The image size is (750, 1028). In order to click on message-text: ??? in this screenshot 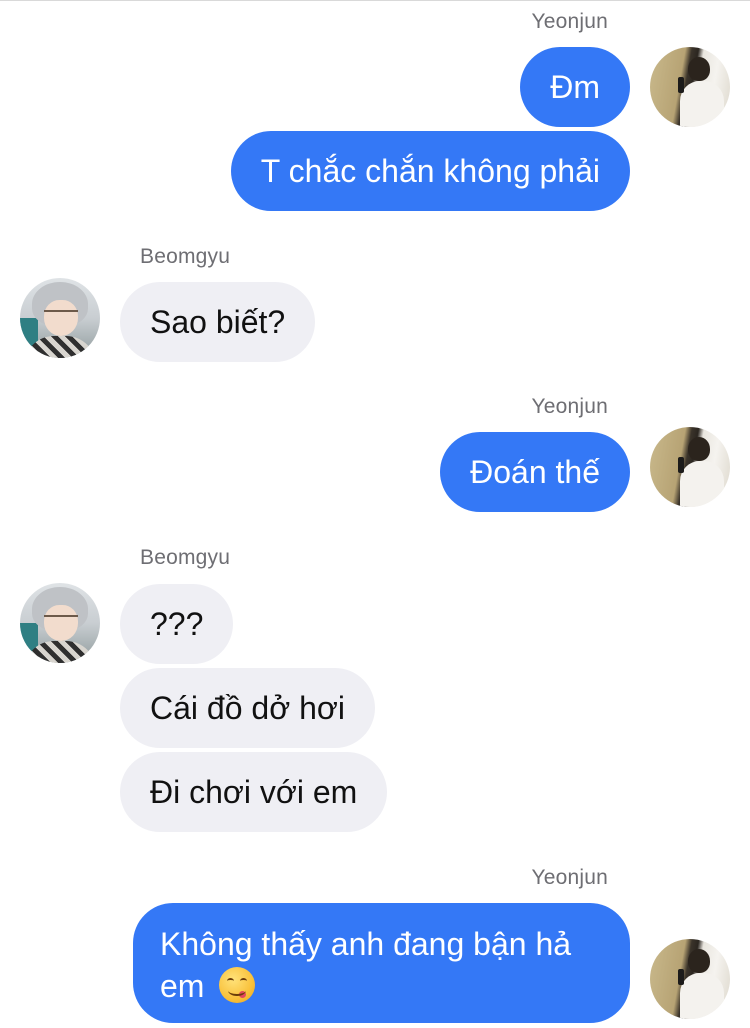, I will do `click(177, 624)`.